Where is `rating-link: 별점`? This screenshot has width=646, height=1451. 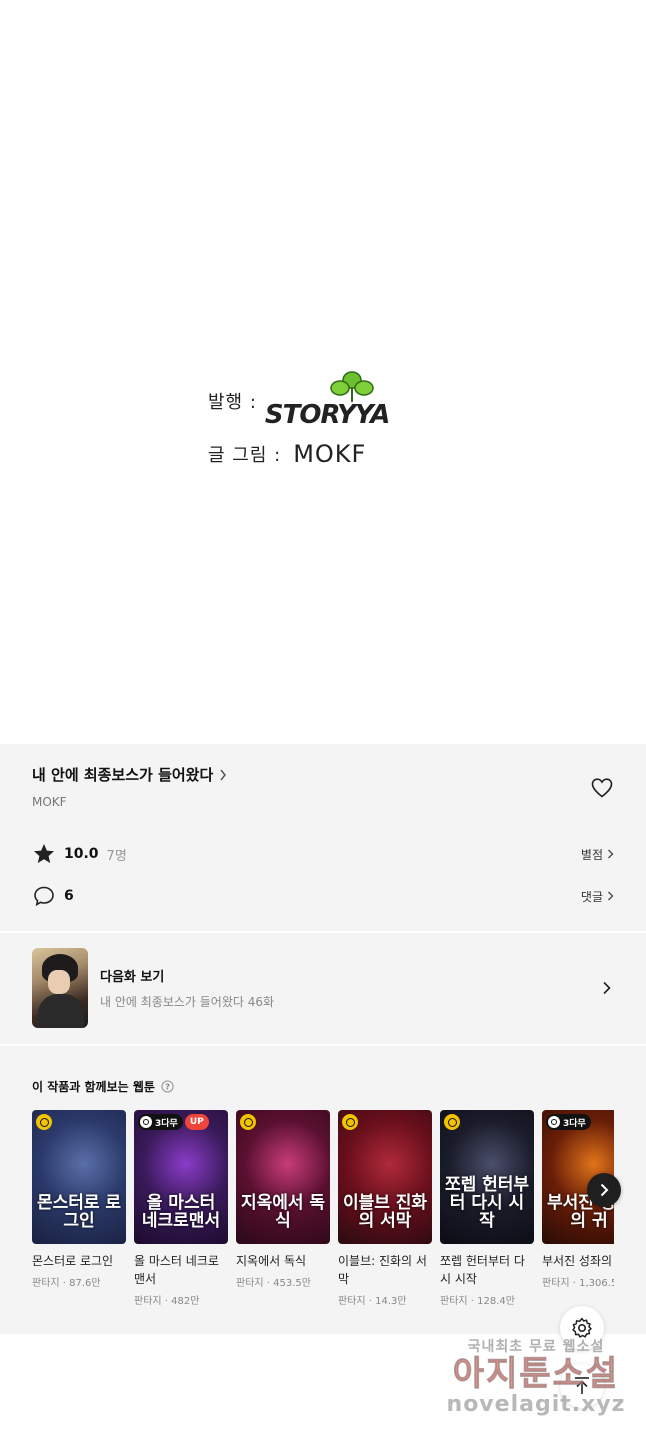 rating-link: 별점 is located at coordinates (597, 854).